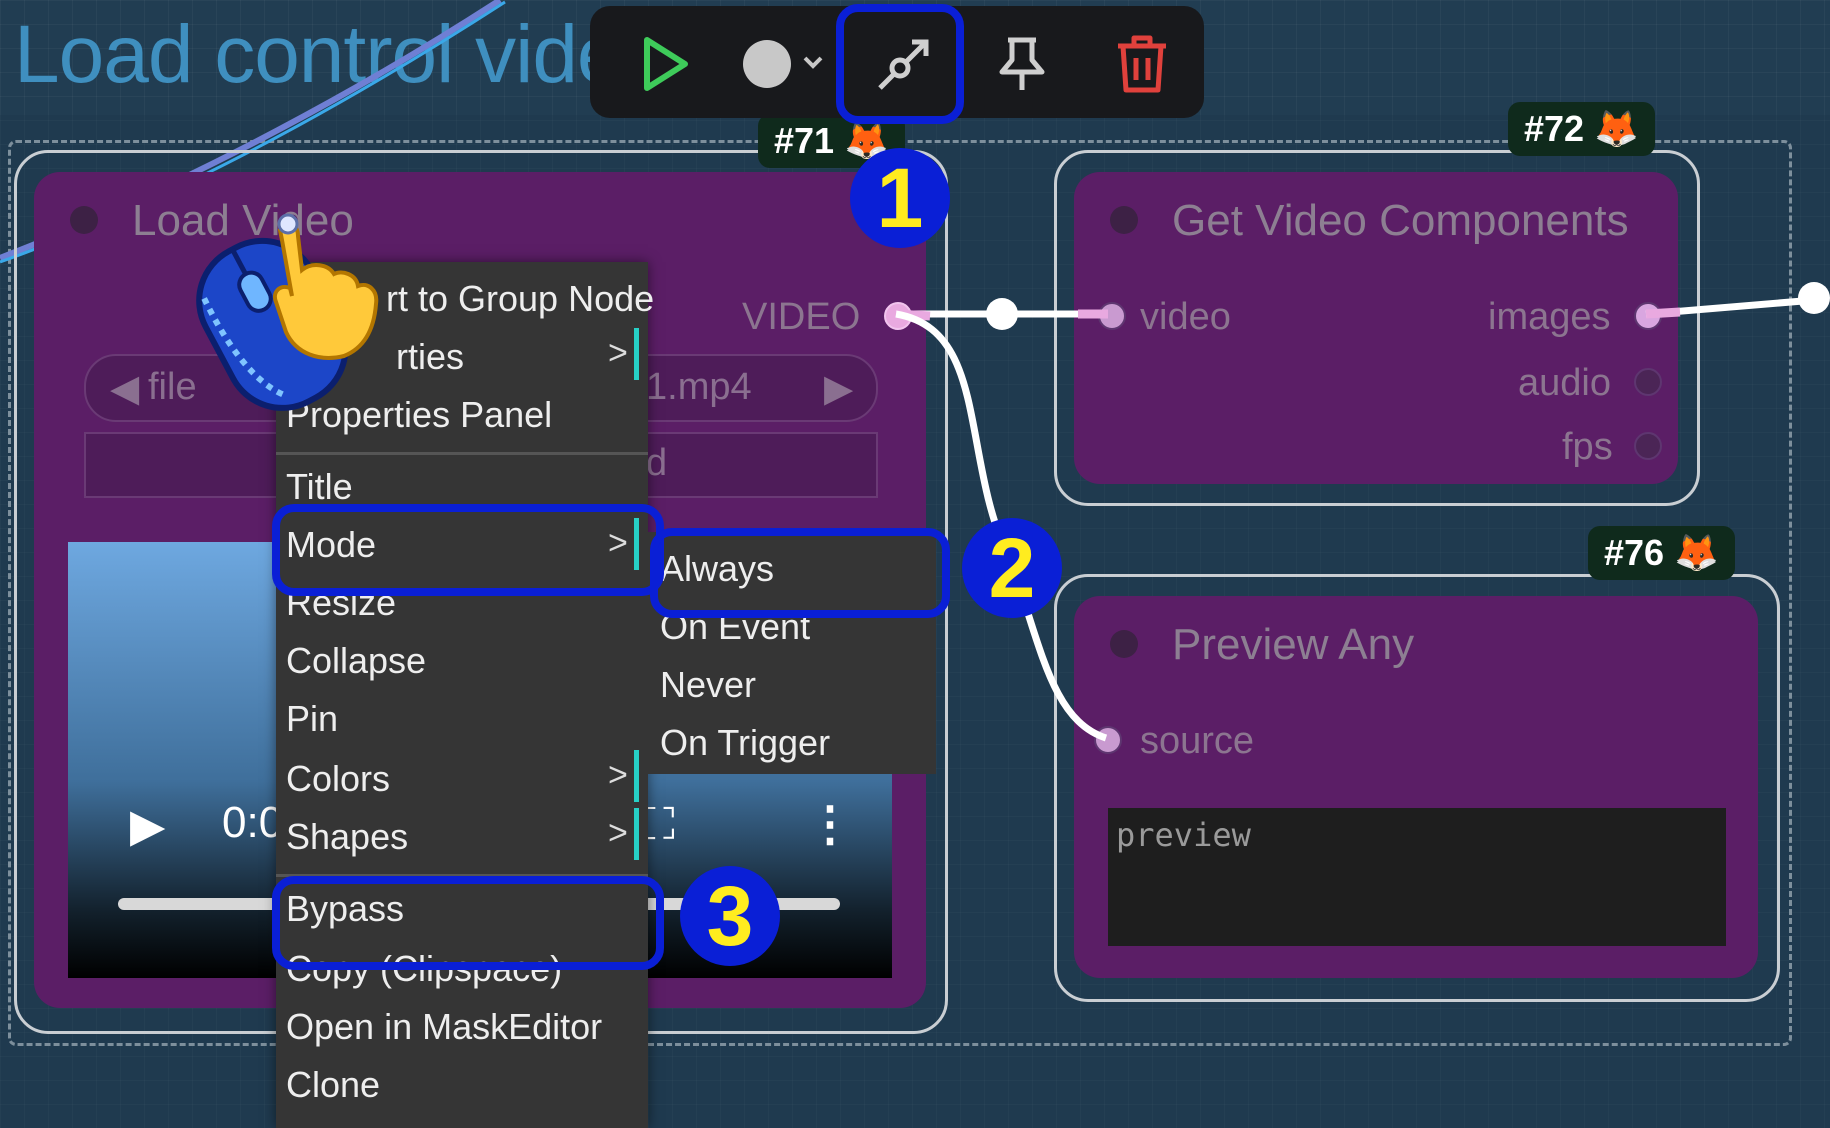 Image resolution: width=1830 pixels, height=1128 pixels. What do you see at coordinates (1012, 568) in the screenshot?
I see `step-marker-2: 2` at bounding box center [1012, 568].